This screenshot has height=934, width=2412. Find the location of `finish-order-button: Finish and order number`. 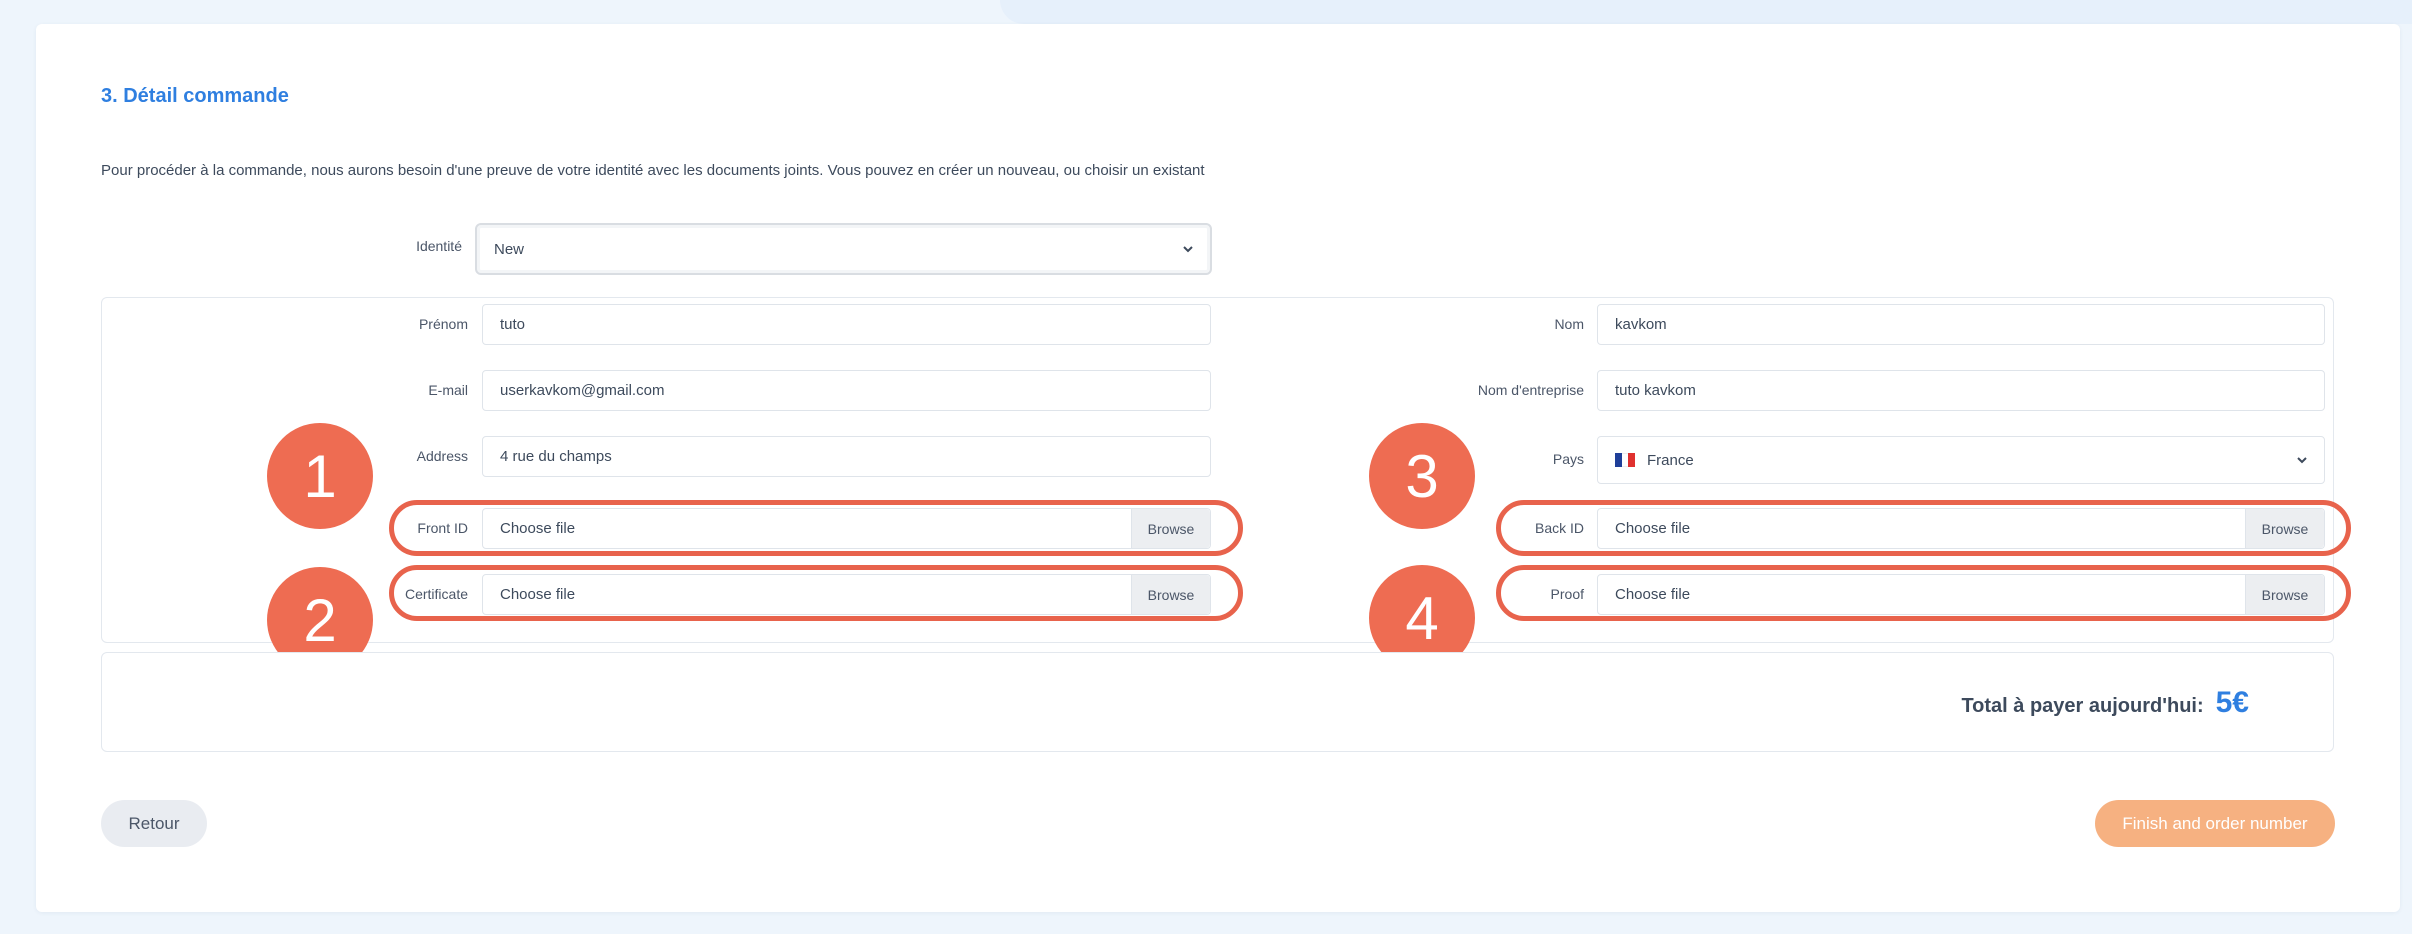

finish-order-button: Finish and order number is located at coordinates (2215, 823).